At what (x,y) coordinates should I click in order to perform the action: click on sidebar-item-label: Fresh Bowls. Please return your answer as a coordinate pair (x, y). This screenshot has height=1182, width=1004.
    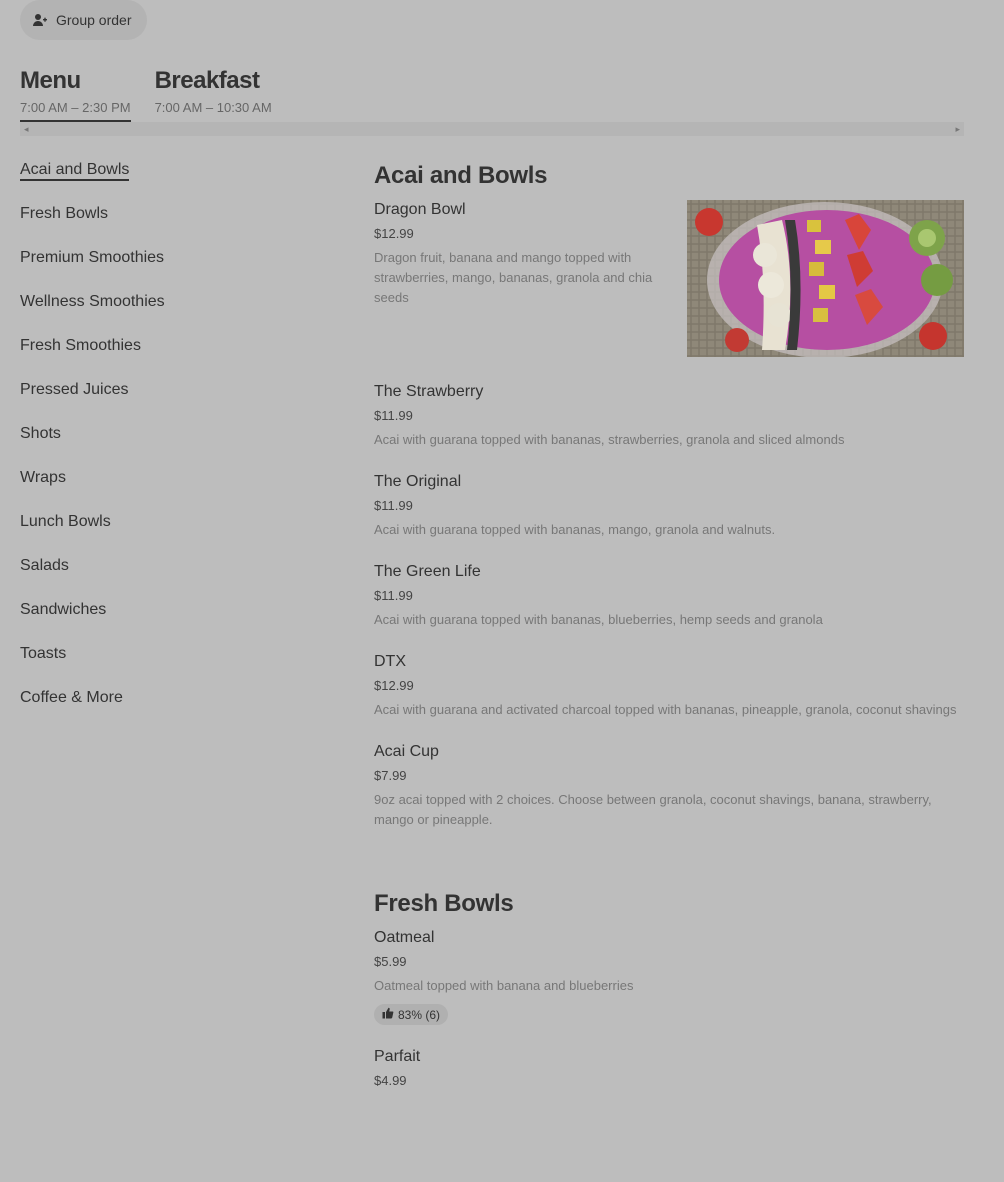
    Looking at the image, I should click on (64, 213).